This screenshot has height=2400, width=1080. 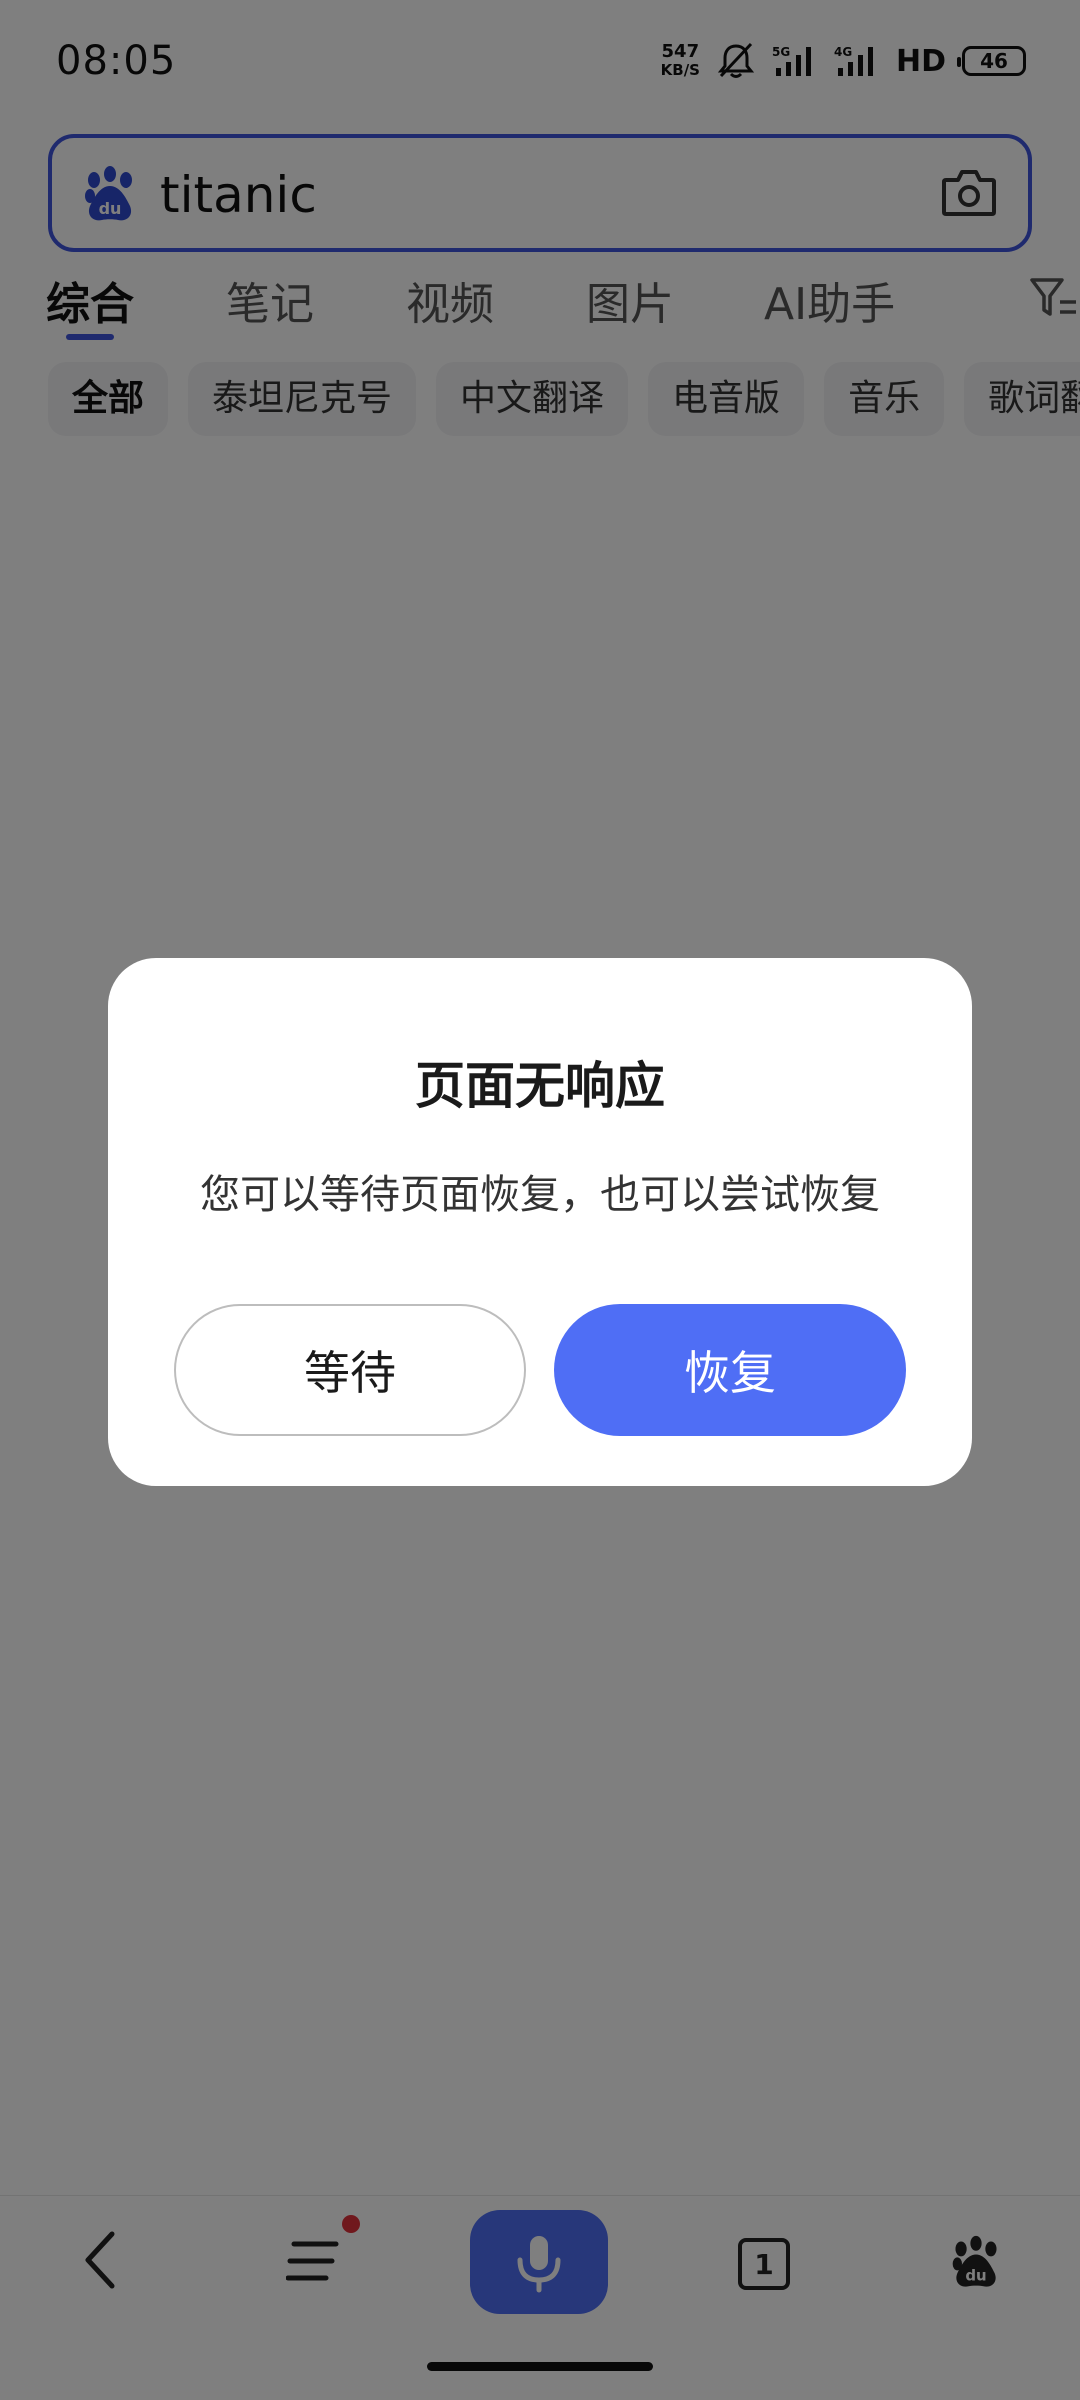 What do you see at coordinates (350, 1370) in the screenshot?
I see `wait-button: 等待` at bounding box center [350, 1370].